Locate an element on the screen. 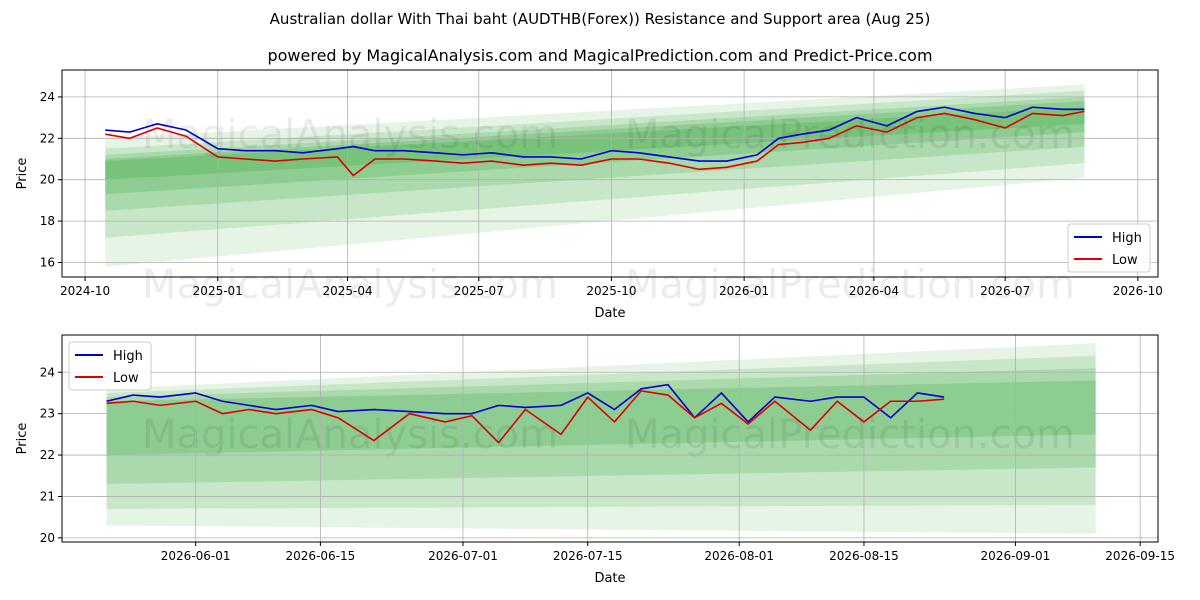  x-tick-label: 2026-08-15 is located at coordinates (864, 556).